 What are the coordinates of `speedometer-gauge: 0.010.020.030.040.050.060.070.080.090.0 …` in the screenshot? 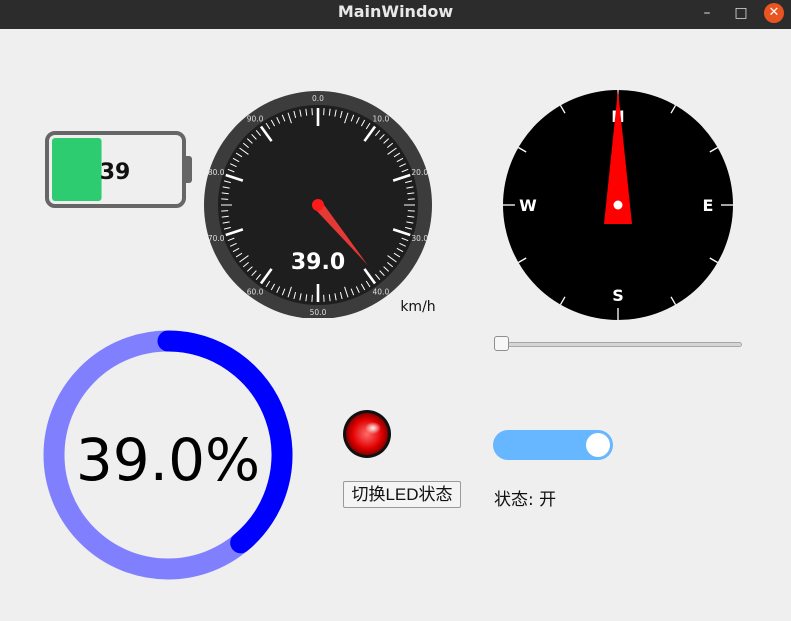 It's located at (320, 204).